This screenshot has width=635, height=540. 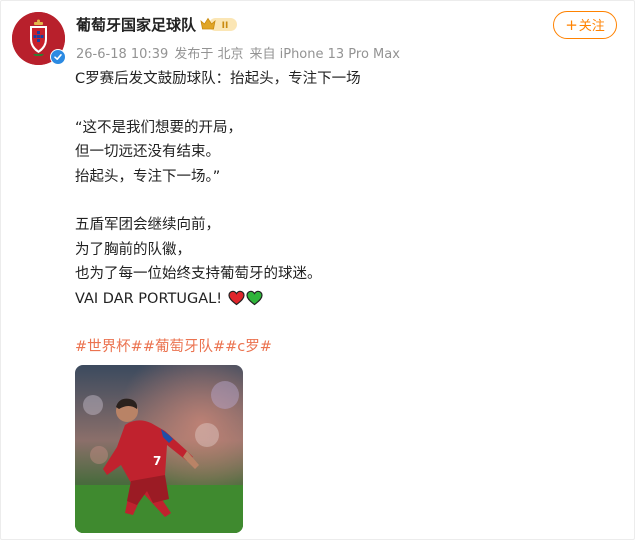 I want to click on post-photo: 7, so click(x=159, y=449).